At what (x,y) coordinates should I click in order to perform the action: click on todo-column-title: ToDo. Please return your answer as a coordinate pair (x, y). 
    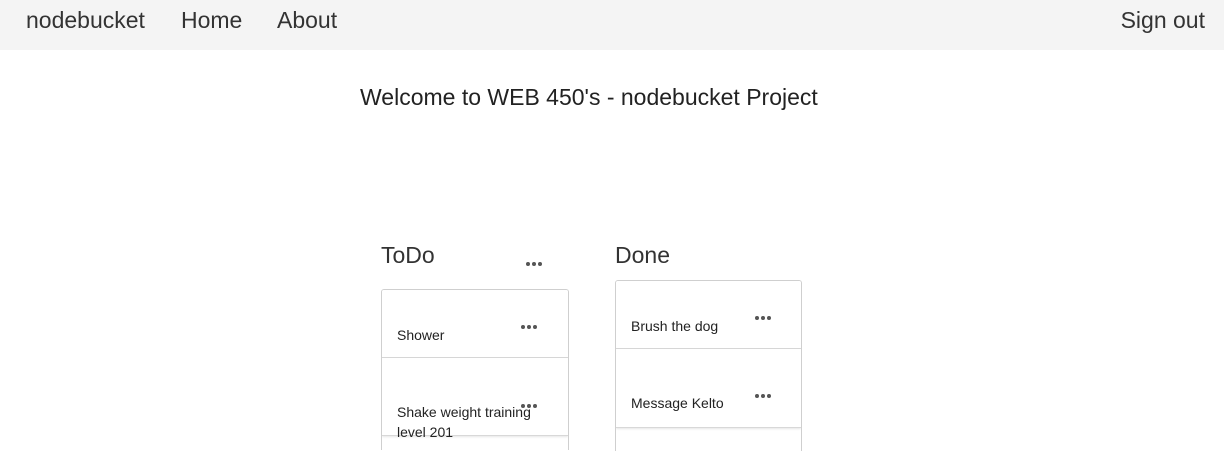
    Looking at the image, I should click on (408, 255).